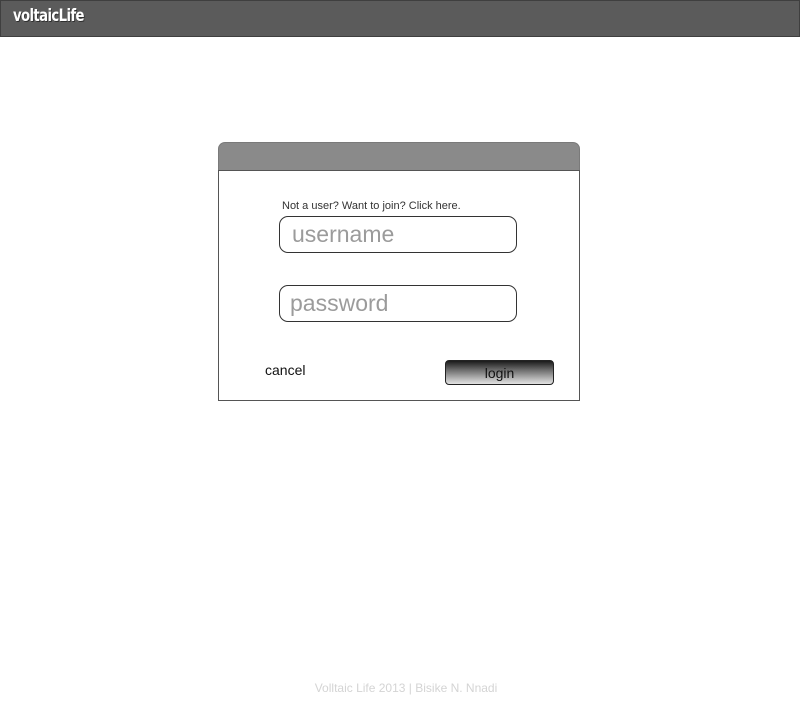 Image resolution: width=800 pixels, height=706 pixels. I want to click on join-link: Not a user? Want to join? Click here., so click(371, 206).